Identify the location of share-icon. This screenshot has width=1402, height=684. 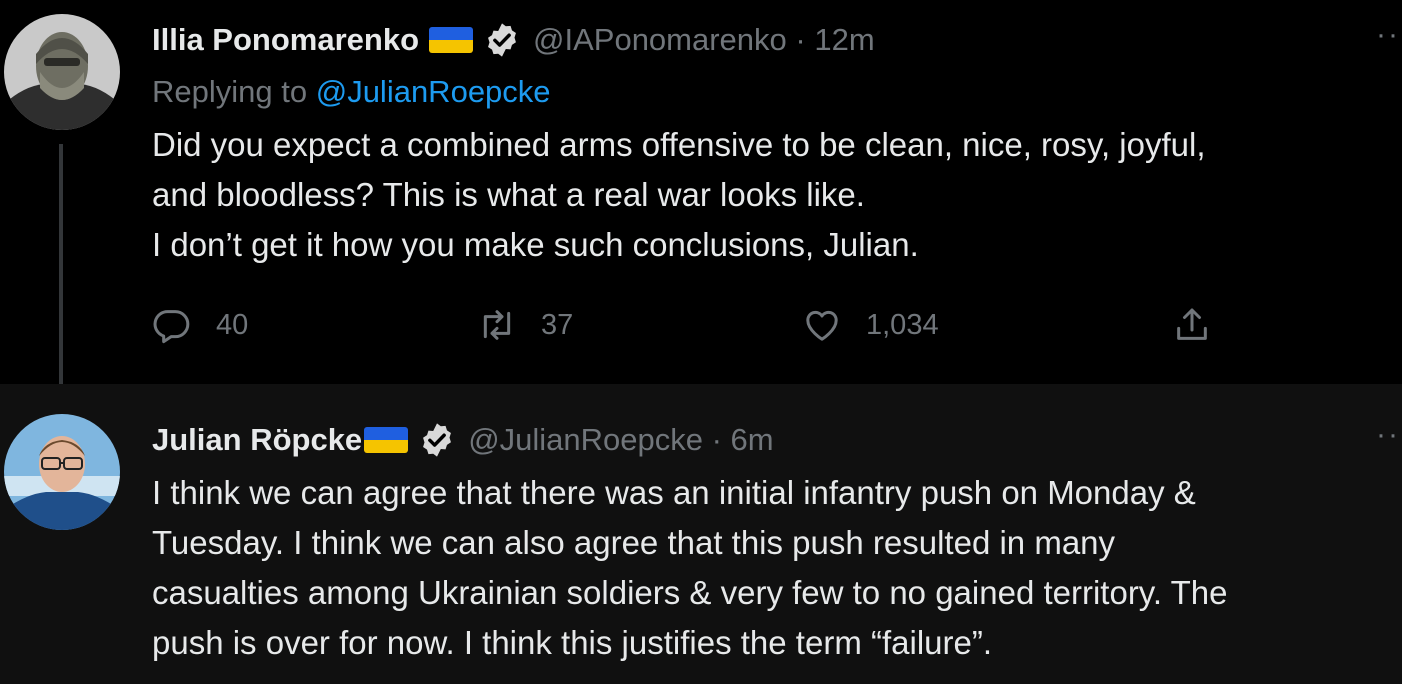
(1192, 324).